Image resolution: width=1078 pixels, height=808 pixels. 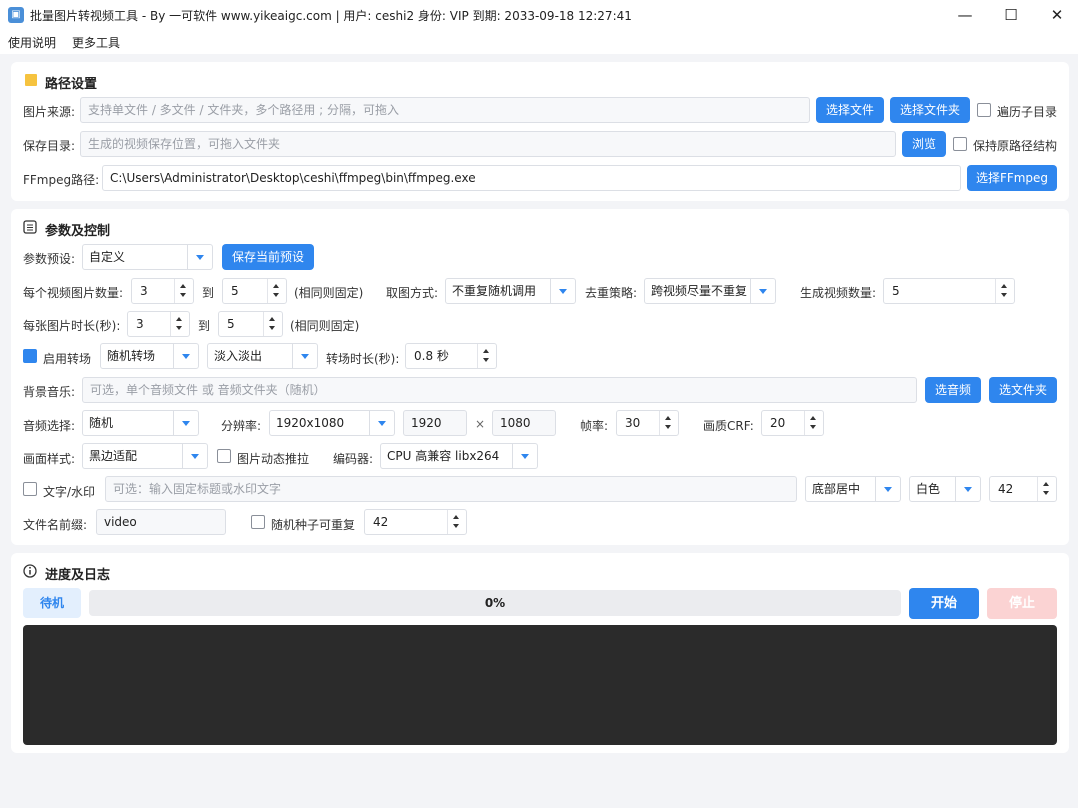 What do you see at coordinates (611, 293) in the screenshot?
I see `dedup-label: 去重策略:` at bounding box center [611, 293].